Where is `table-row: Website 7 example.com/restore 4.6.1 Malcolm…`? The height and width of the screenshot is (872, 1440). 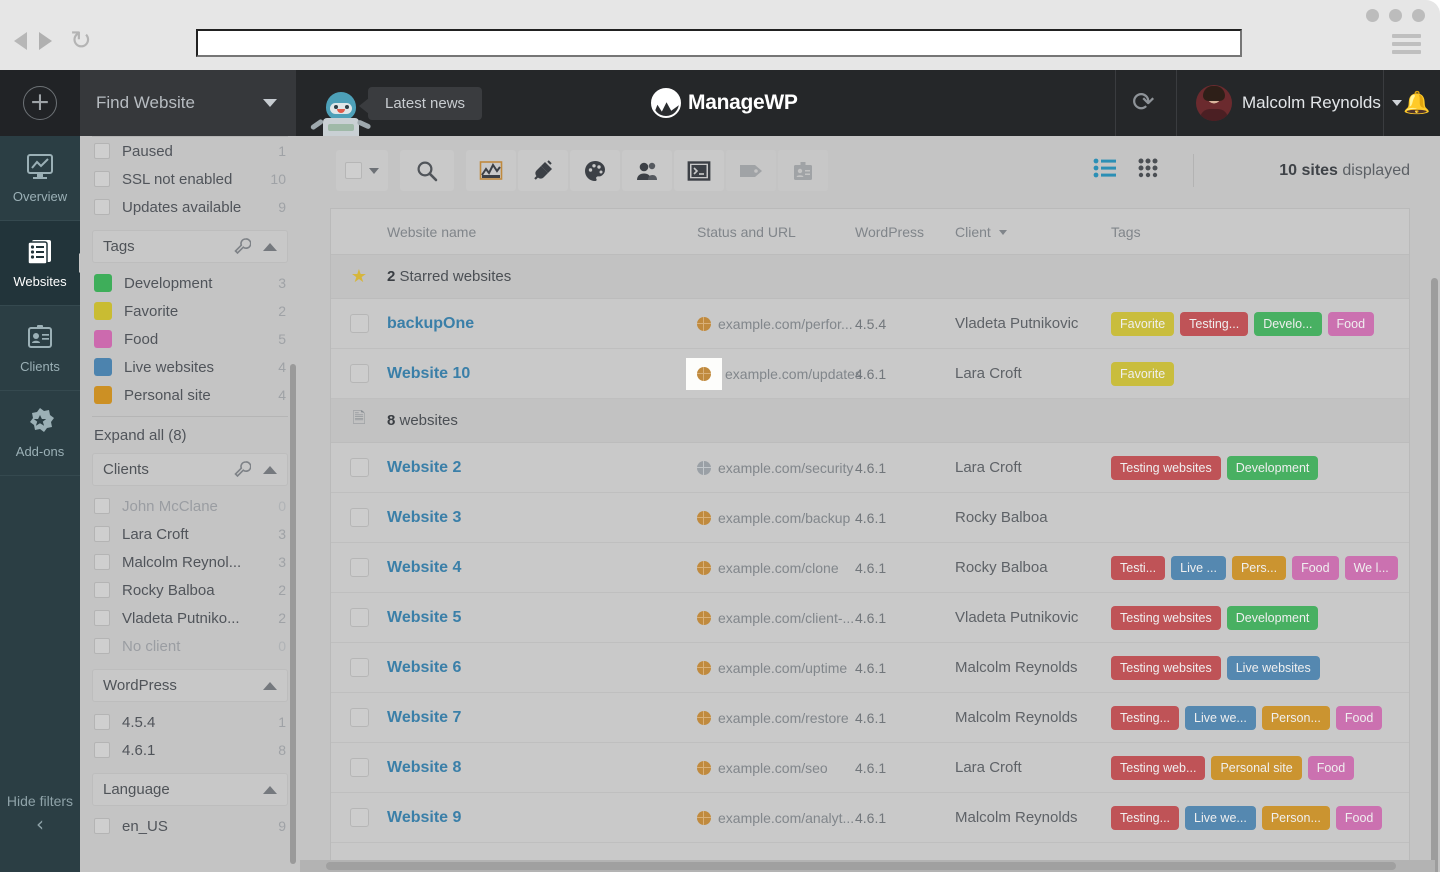 table-row: Website 7 example.com/restore 4.6.1 Malcolm… is located at coordinates (870, 718).